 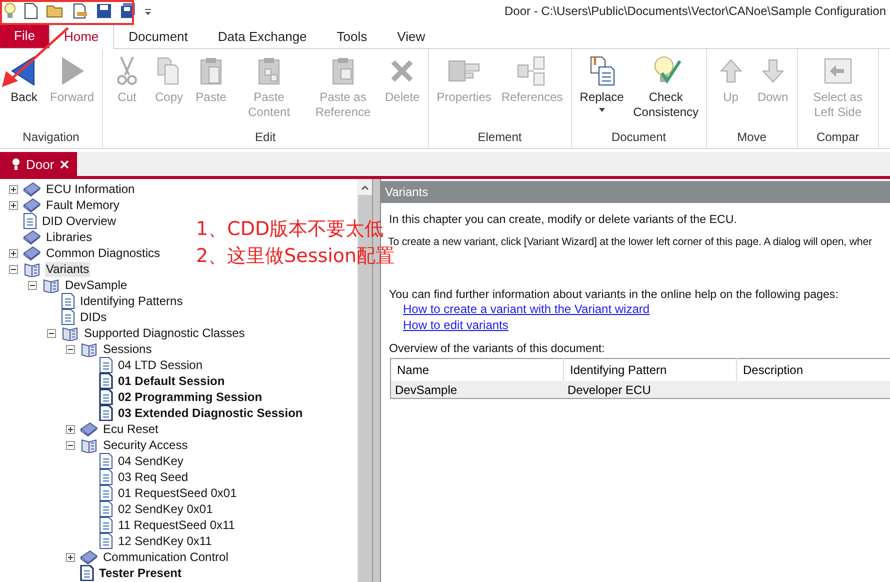 What do you see at coordinates (630, 242) in the screenshot?
I see `paragraph: To create a new variant, click [Variant Wizard] at the lower left corner of this page. A dialog will open, wher` at bounding box center [630, 242].